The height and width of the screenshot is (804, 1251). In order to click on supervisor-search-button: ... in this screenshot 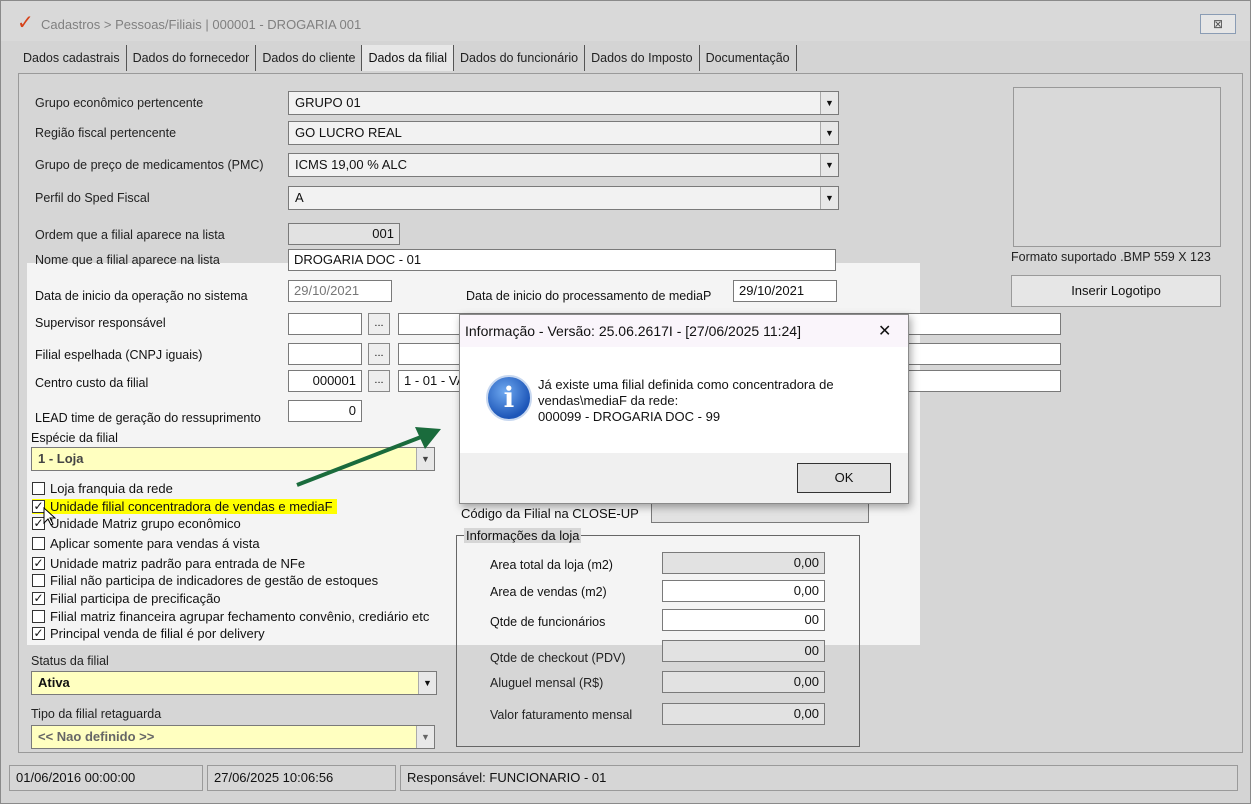, I will do `click(379, 324)`.